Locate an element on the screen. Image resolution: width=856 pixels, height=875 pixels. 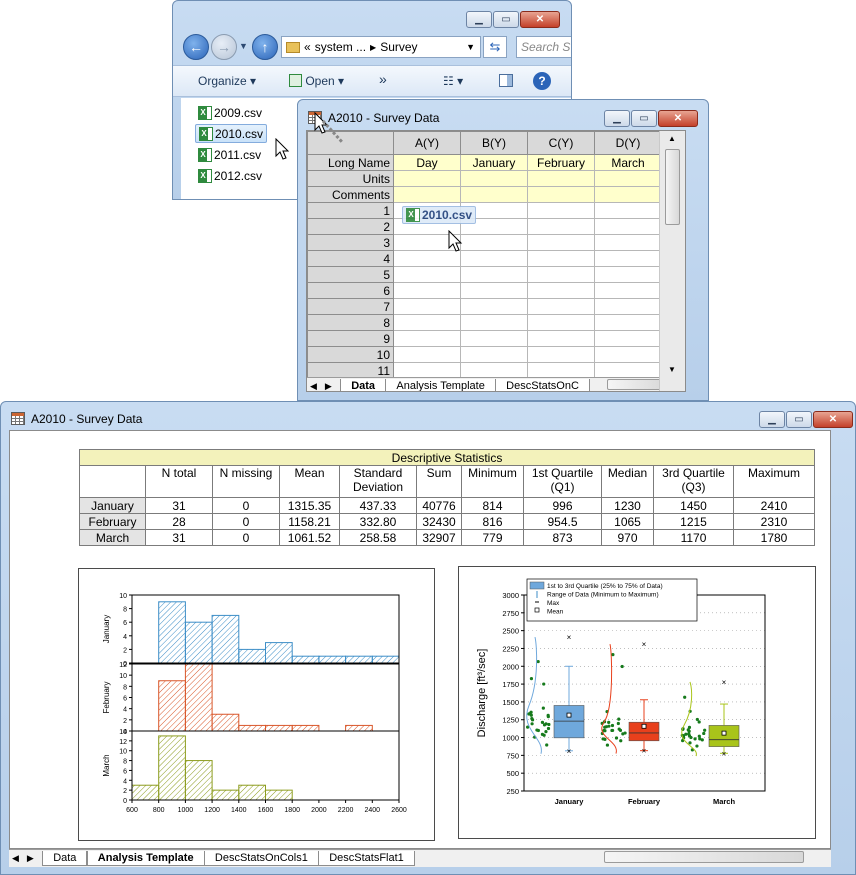
row-number: 4 is located at coordinates (350, 258).